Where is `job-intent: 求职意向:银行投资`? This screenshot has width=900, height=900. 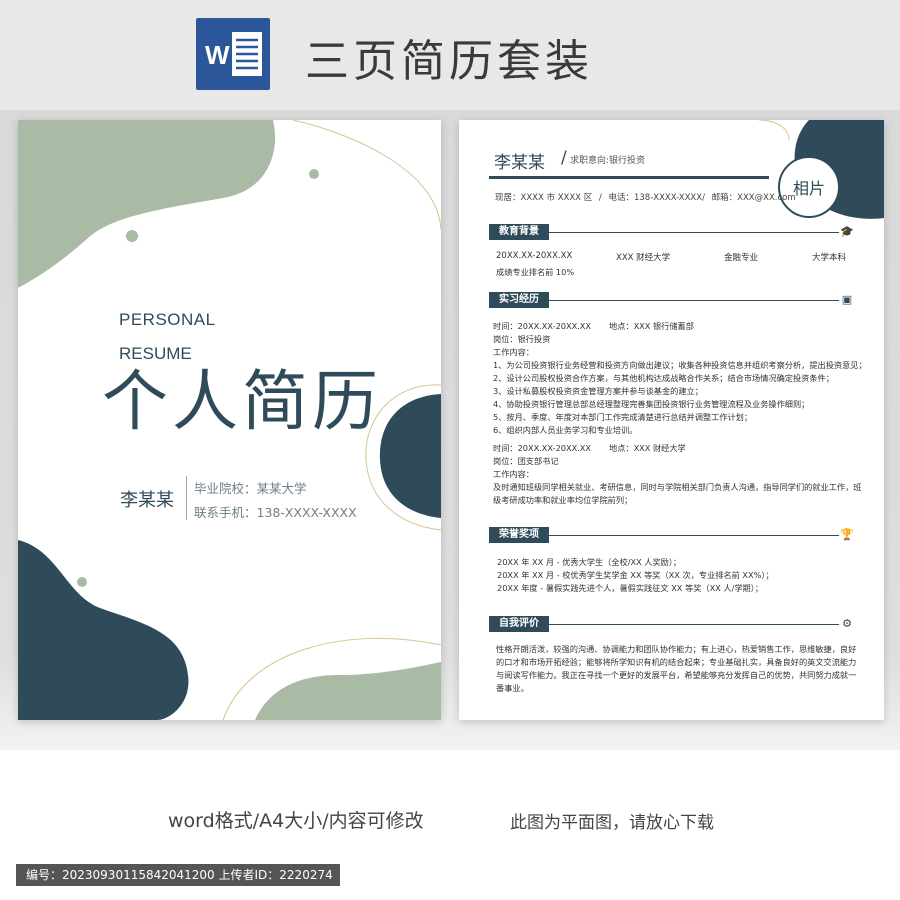
job-intent: 求职意向:银行投资 is located at coordinates (608, 161).